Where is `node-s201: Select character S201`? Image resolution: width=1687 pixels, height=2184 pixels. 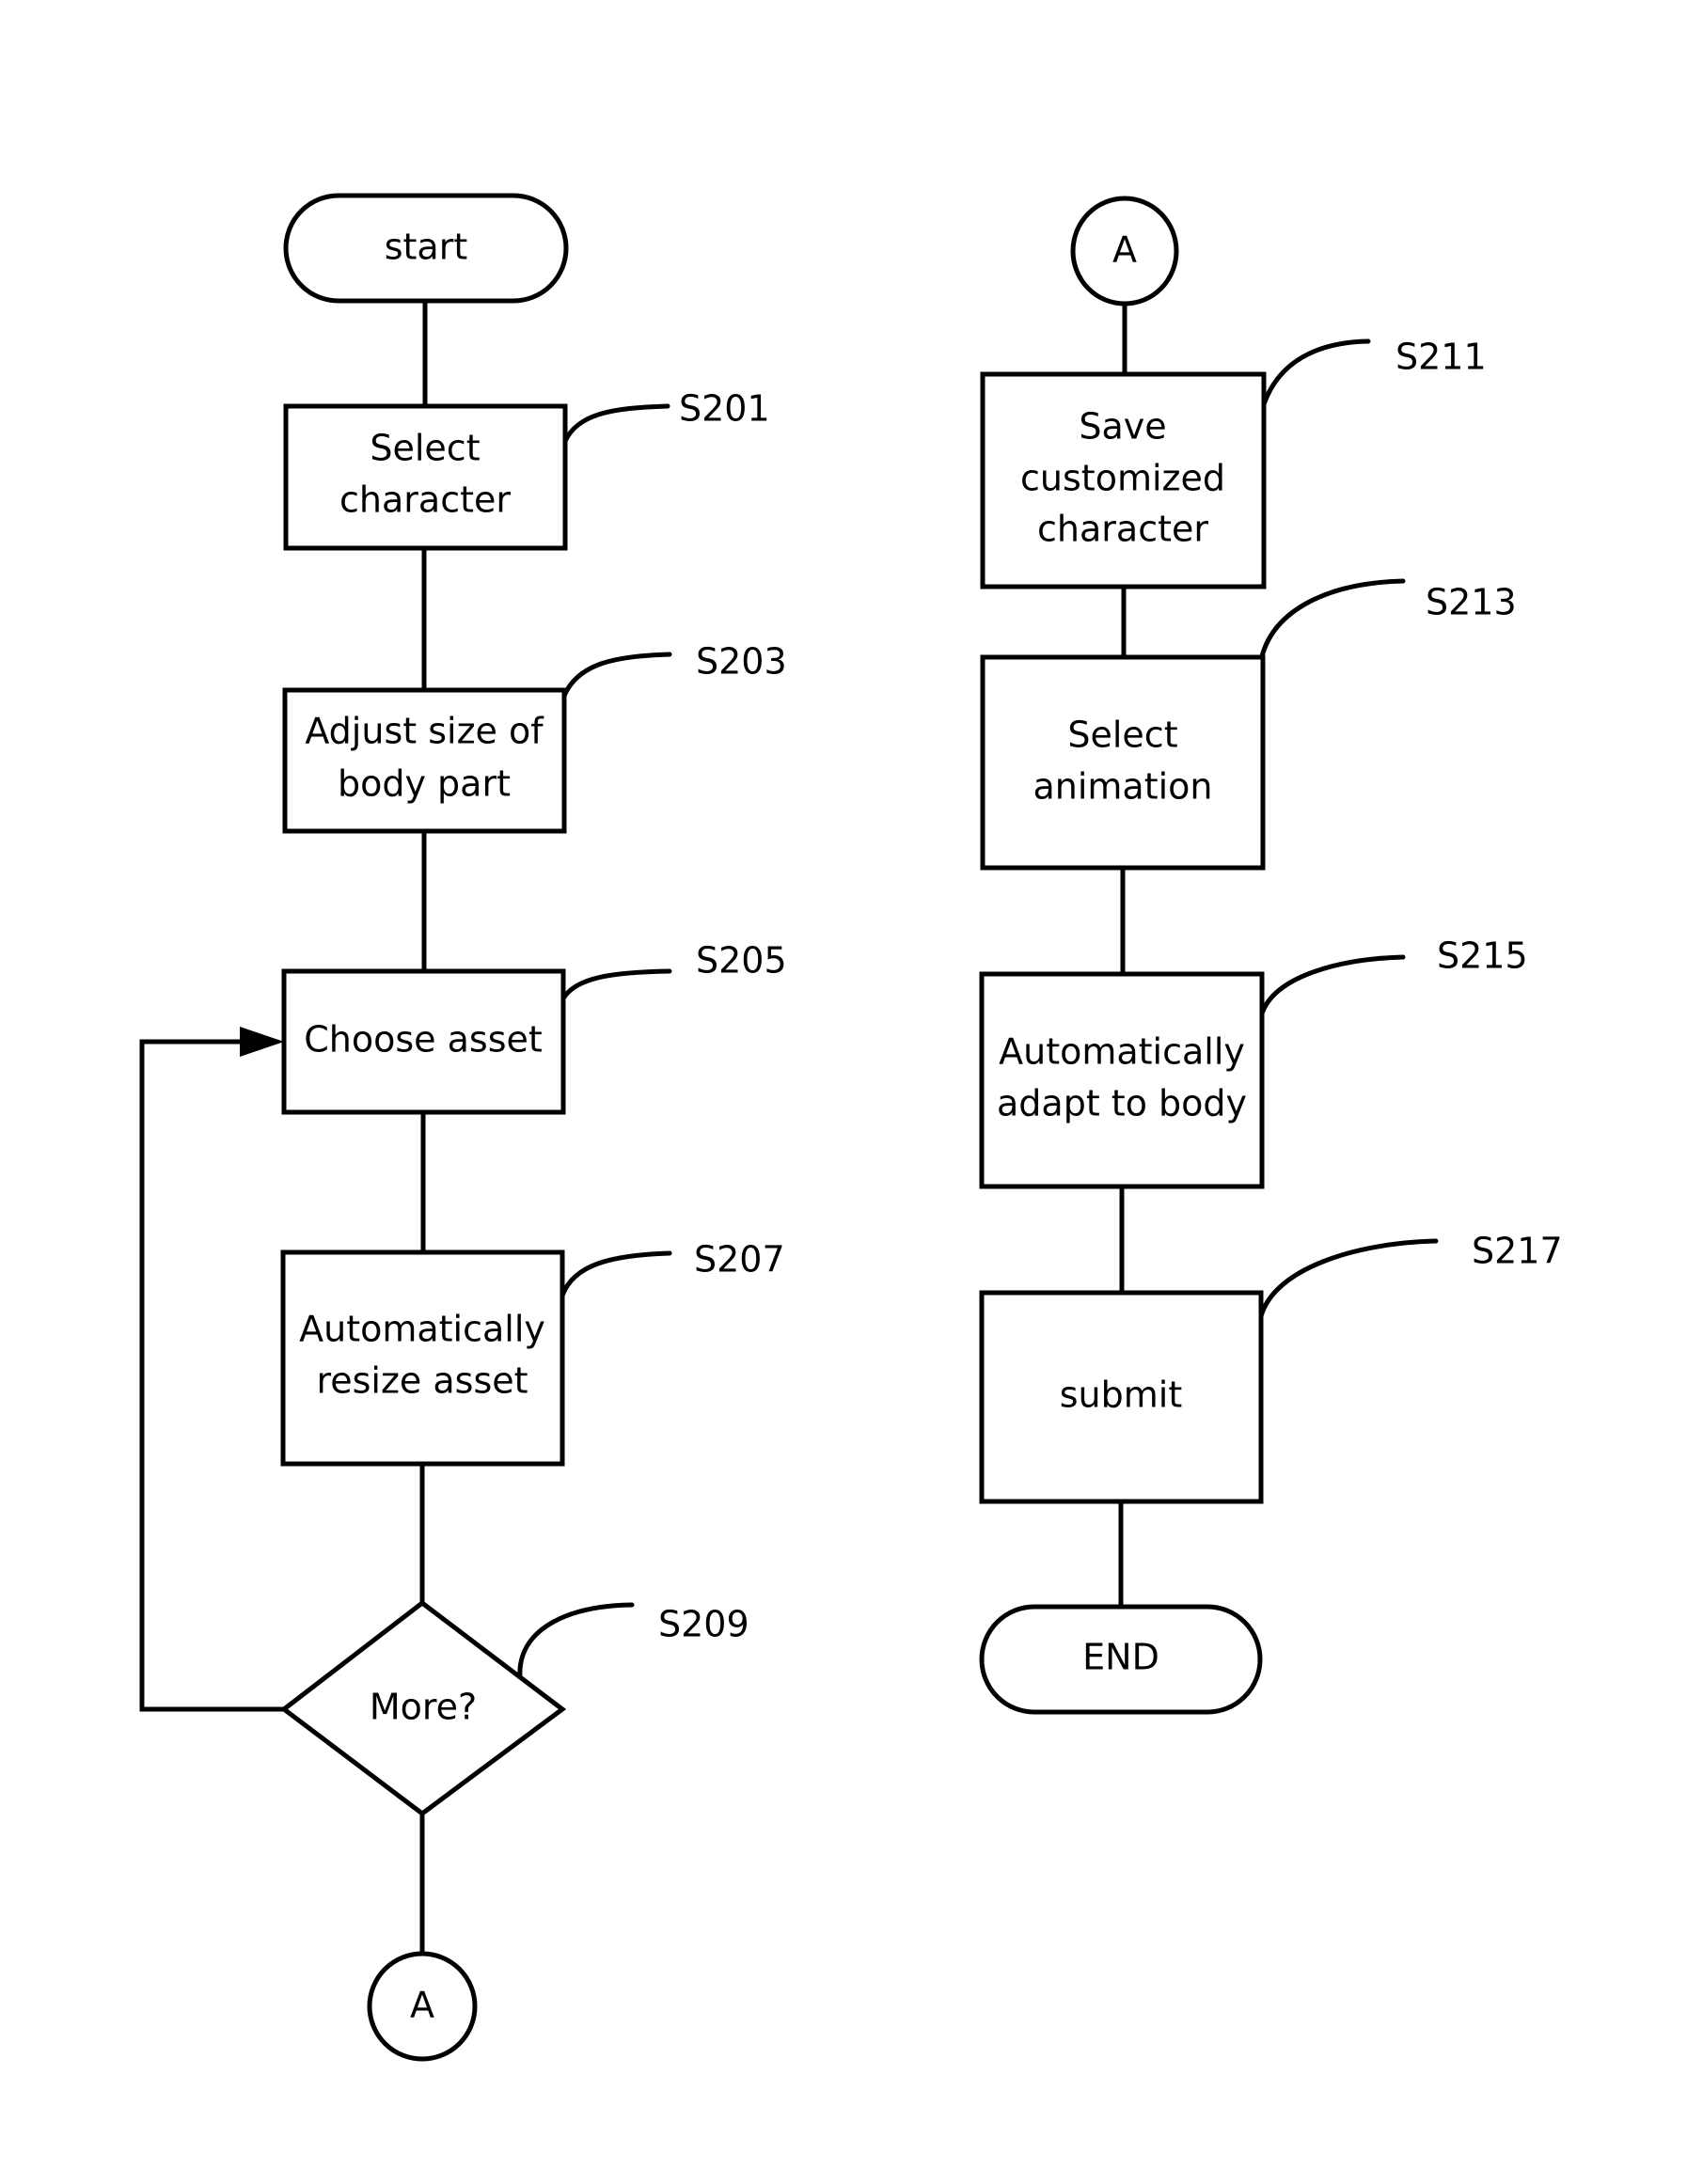 node-s201: Select character S201 is located at coordinates (526, 470).